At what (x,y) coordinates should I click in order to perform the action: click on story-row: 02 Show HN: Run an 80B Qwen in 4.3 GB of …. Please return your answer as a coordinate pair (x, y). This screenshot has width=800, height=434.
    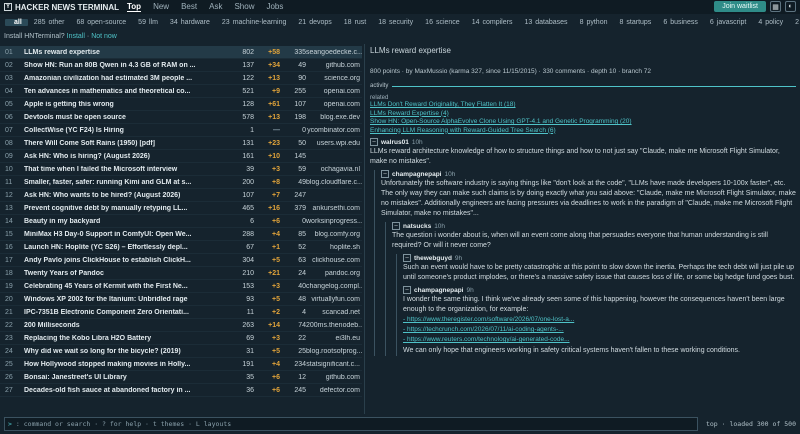
    Looking at the image, I should click on (181, 65).